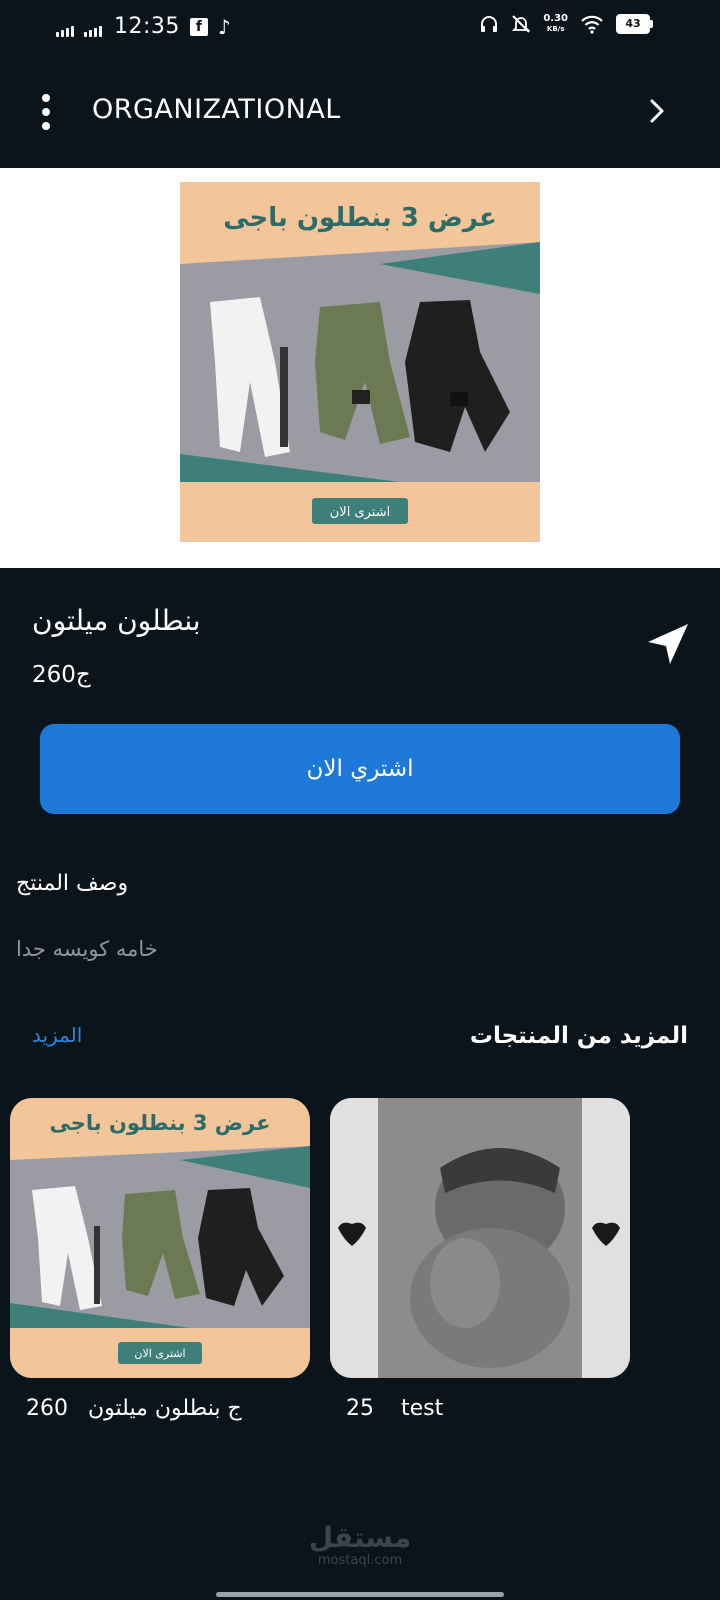  What do you see at coordinates (360, 1594) in the screenshot?
I see `home-indicator` at bounding box center [360, 1594].